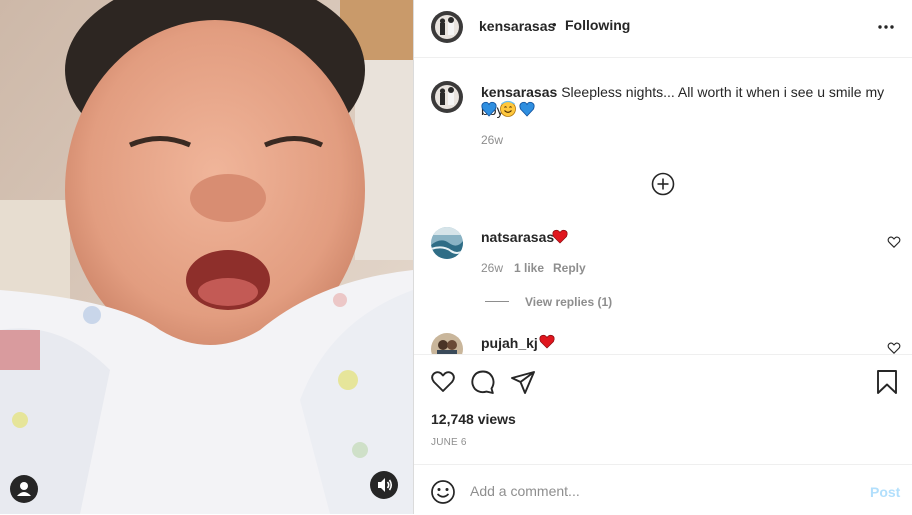 Image resolution: width=912 pixels, height=515 pixels. What do you see at coordinates (497, 301) in the screenshot?
I see `view-replies-line` at bounding box center [497, 301].